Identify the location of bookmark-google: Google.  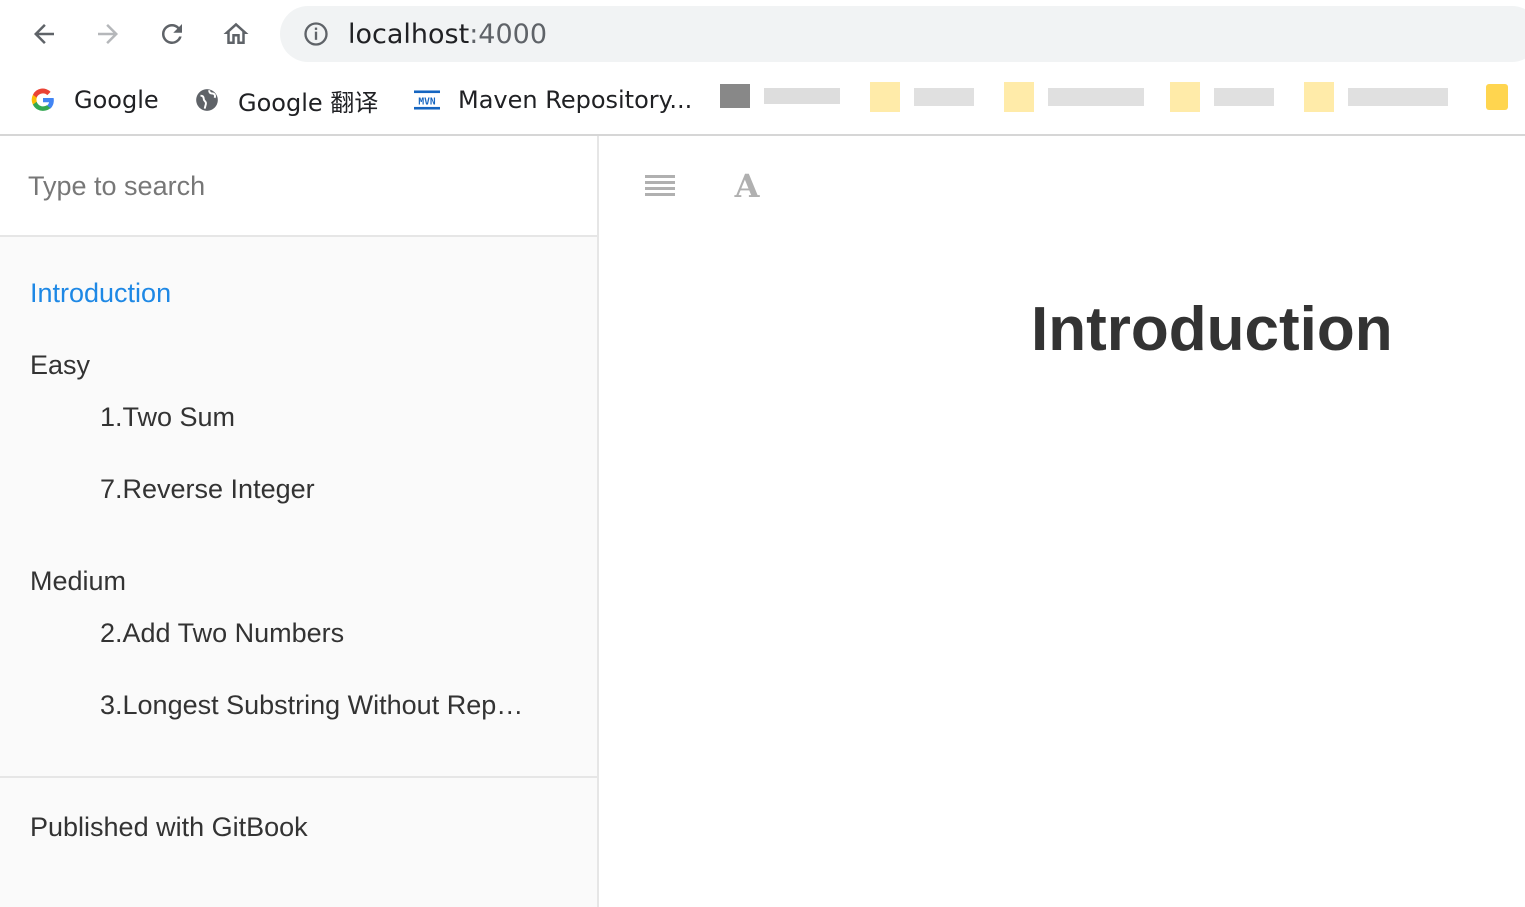
(94, 100).